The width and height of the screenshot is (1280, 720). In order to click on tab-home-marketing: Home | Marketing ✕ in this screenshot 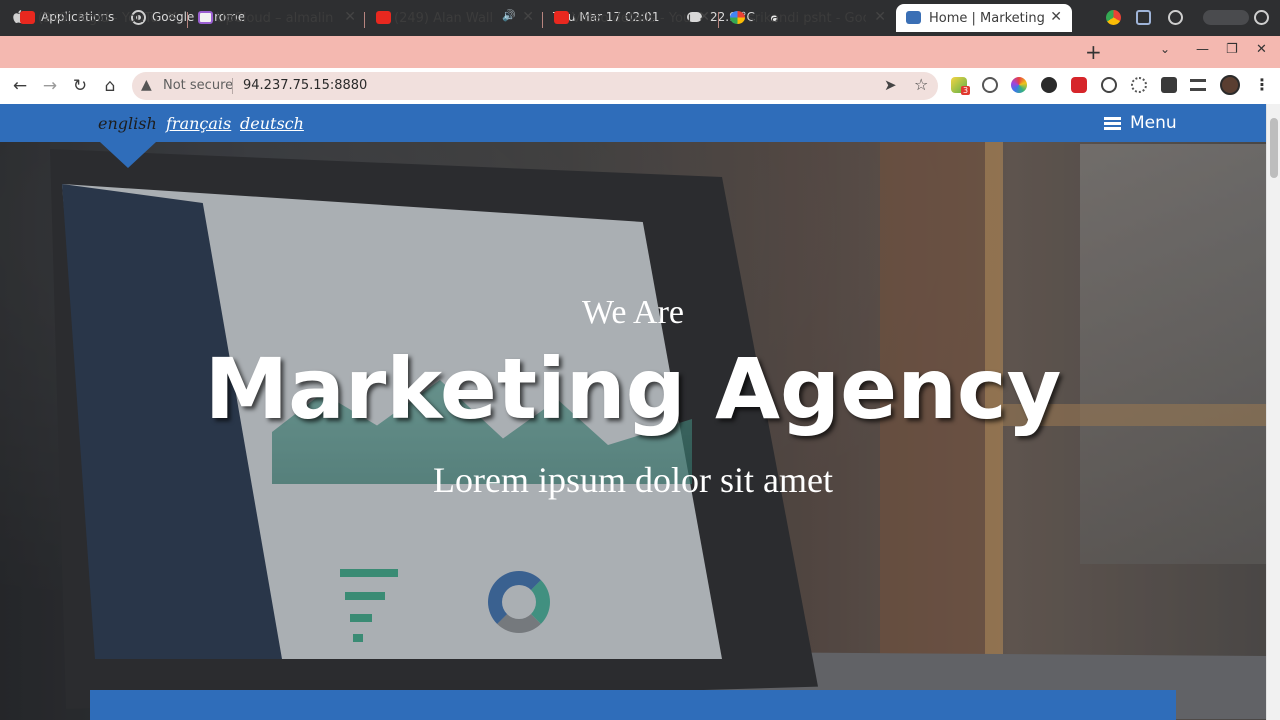, I will do `click(984, 18)`.